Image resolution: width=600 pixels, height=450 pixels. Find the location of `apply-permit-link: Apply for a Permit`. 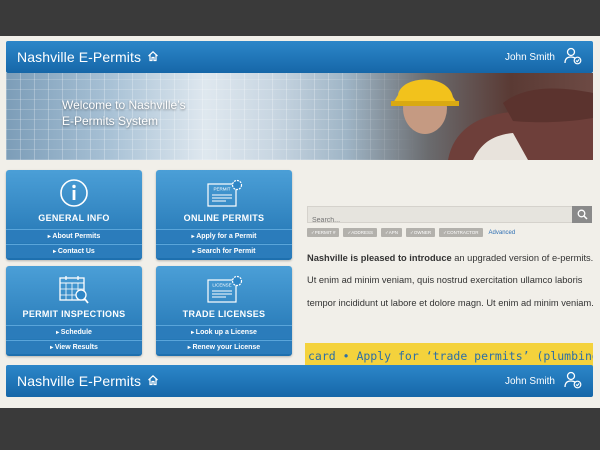

apply-permit-link: Apply for a Permit is located at coordinates (224, 236).